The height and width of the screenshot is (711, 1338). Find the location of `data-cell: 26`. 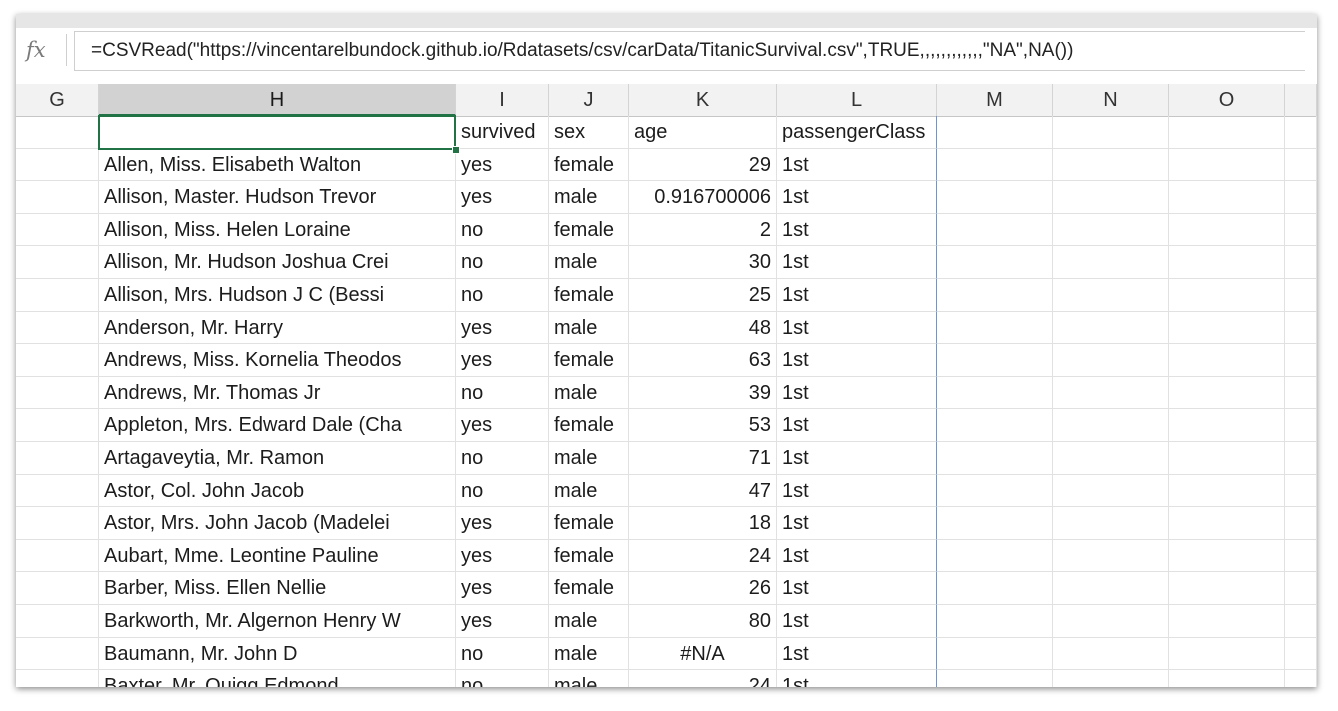

data-cell: 26 is located at coordinates (703, 588).